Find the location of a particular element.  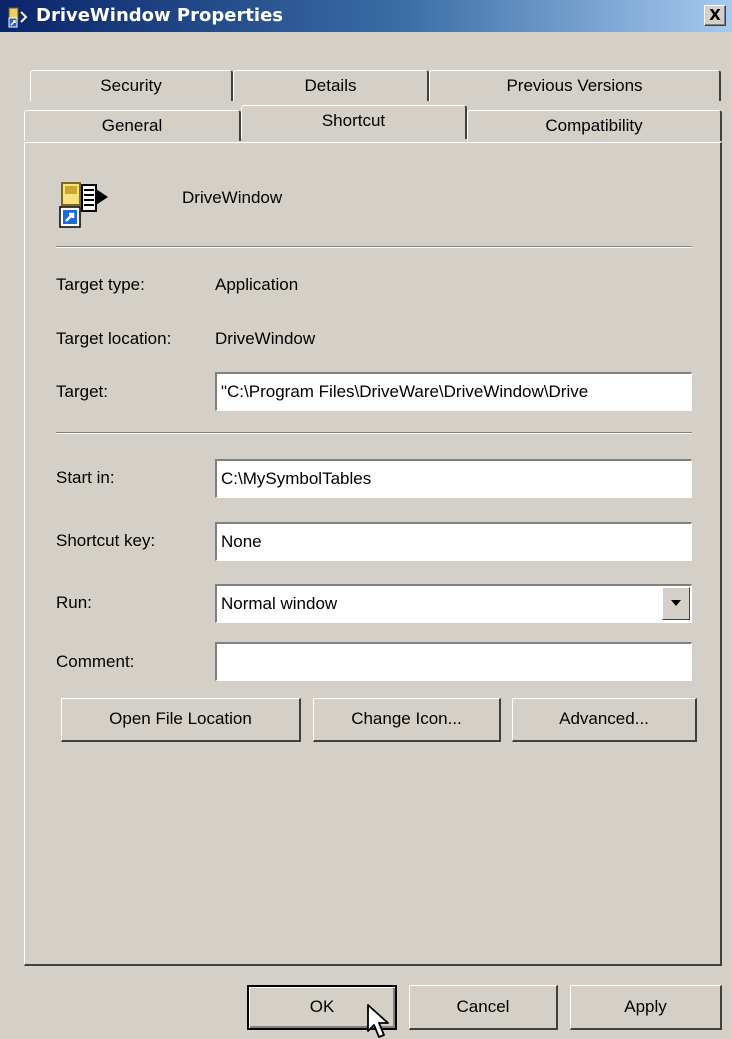

shortcut-key-label: Shortcut key: is located at coordinates (106, 540).